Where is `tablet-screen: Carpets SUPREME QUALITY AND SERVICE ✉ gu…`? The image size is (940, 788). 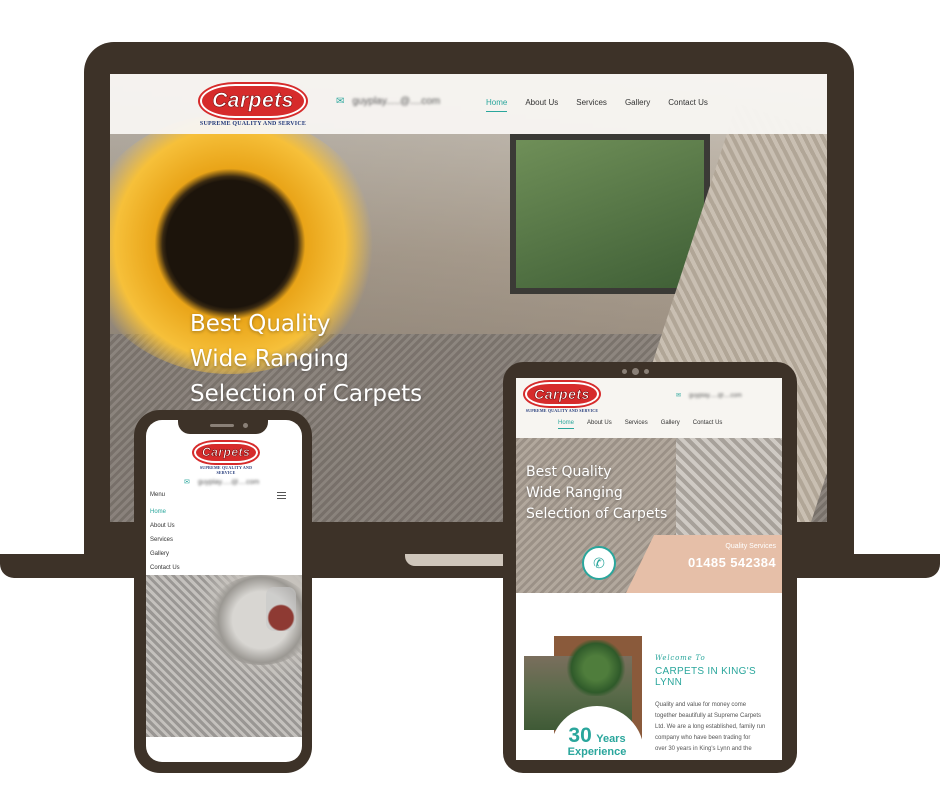
tablet-screen: Carpets SUPREME QUALITY AND SERVICE ✉ gu… is located at coordinates (649, 569).